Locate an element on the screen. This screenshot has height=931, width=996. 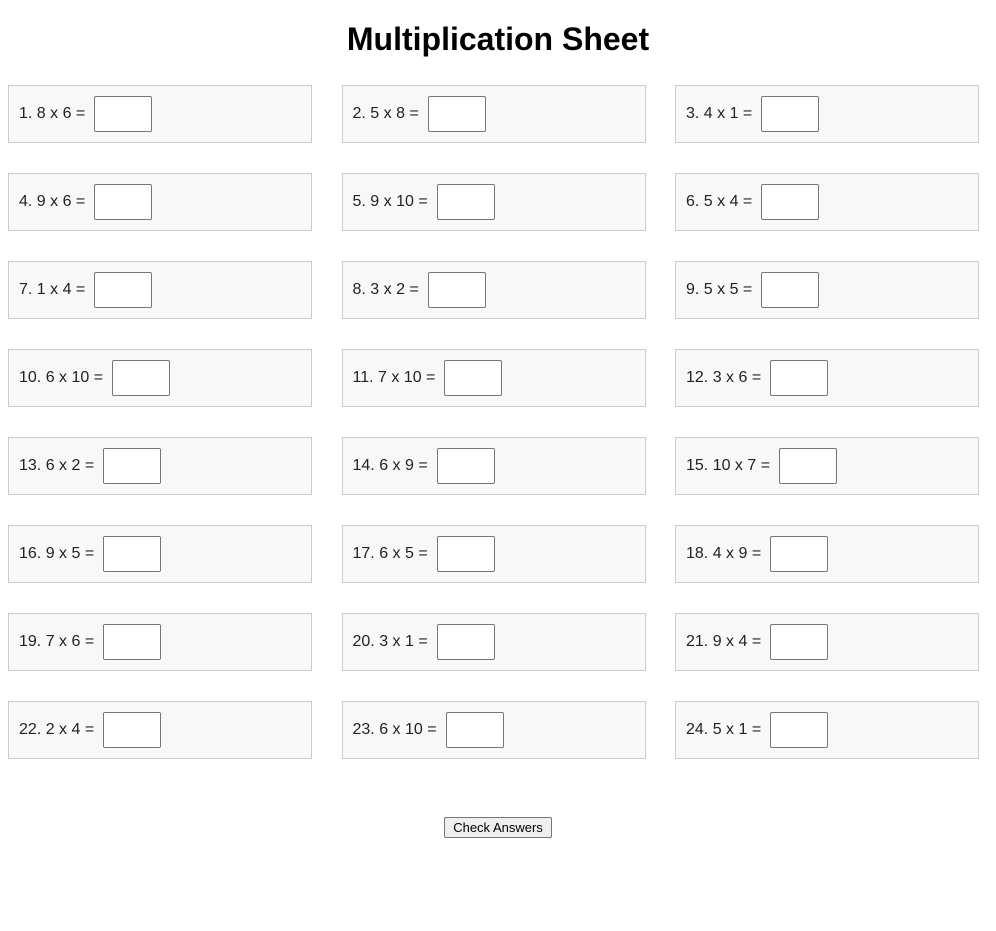
problem-item: 5. 9 x 10 = is located at coordinates (493, 202).